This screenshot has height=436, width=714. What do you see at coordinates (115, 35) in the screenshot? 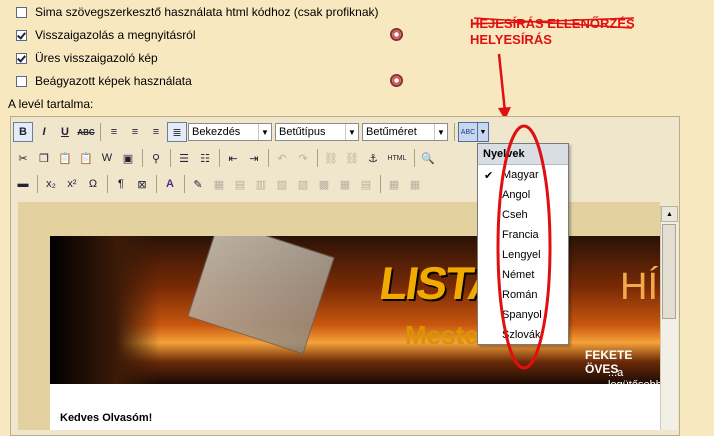
I see `option-label: Visszaigazolás a megnyitásról` at bounding box center [115, 35].